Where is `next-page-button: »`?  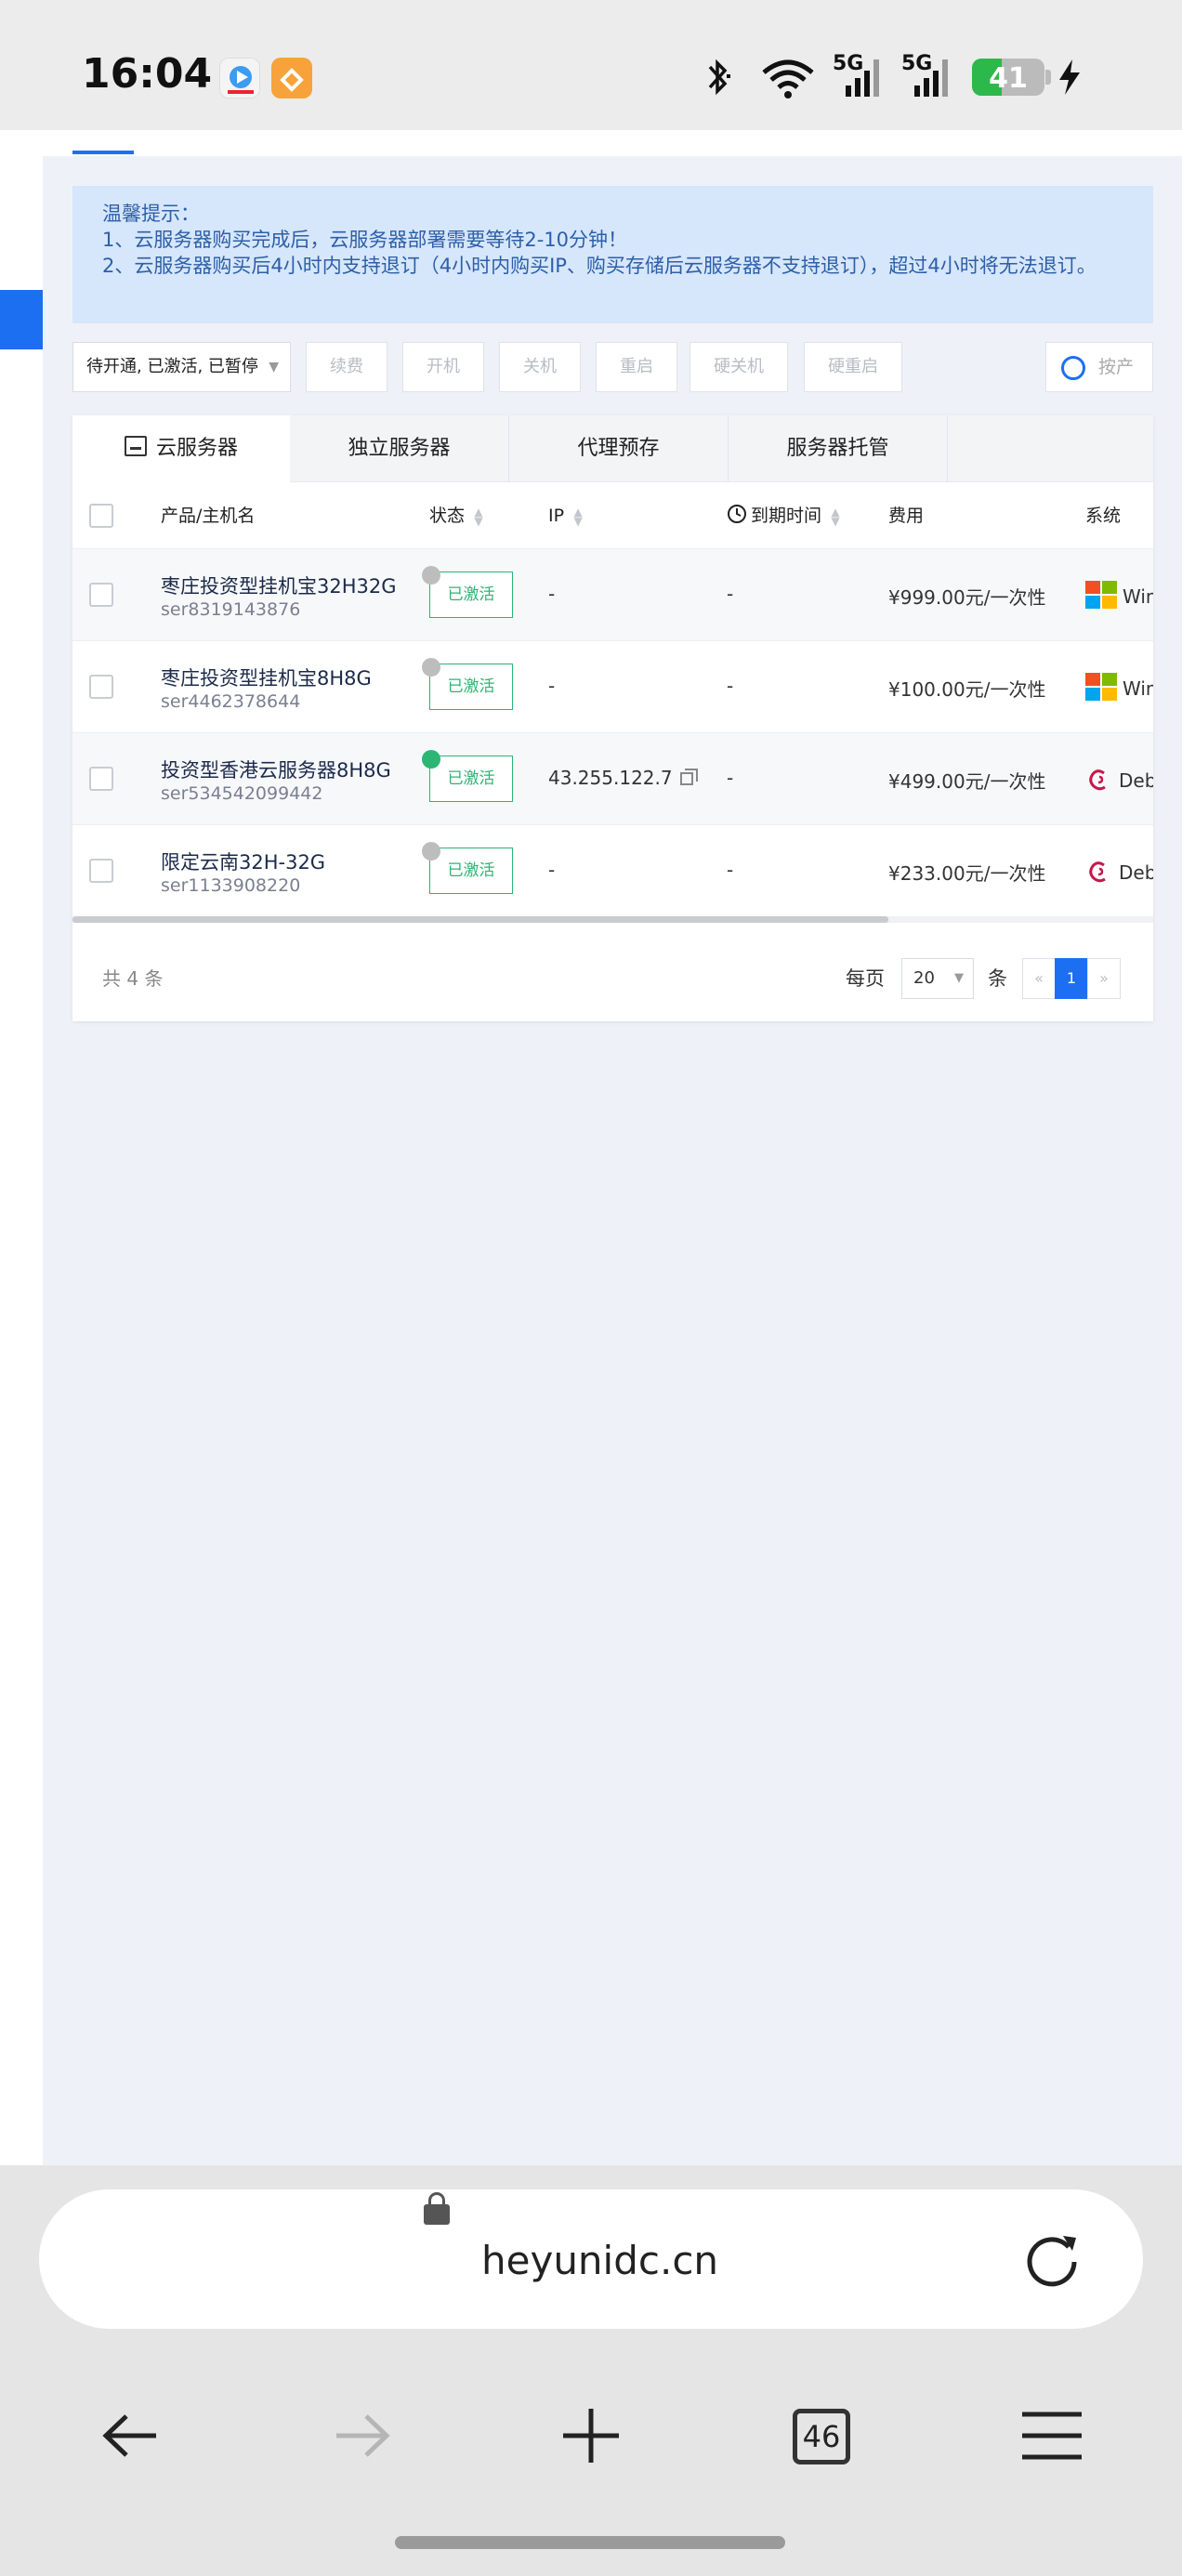
next-page-button: » is located at coordinates (1104, 978).